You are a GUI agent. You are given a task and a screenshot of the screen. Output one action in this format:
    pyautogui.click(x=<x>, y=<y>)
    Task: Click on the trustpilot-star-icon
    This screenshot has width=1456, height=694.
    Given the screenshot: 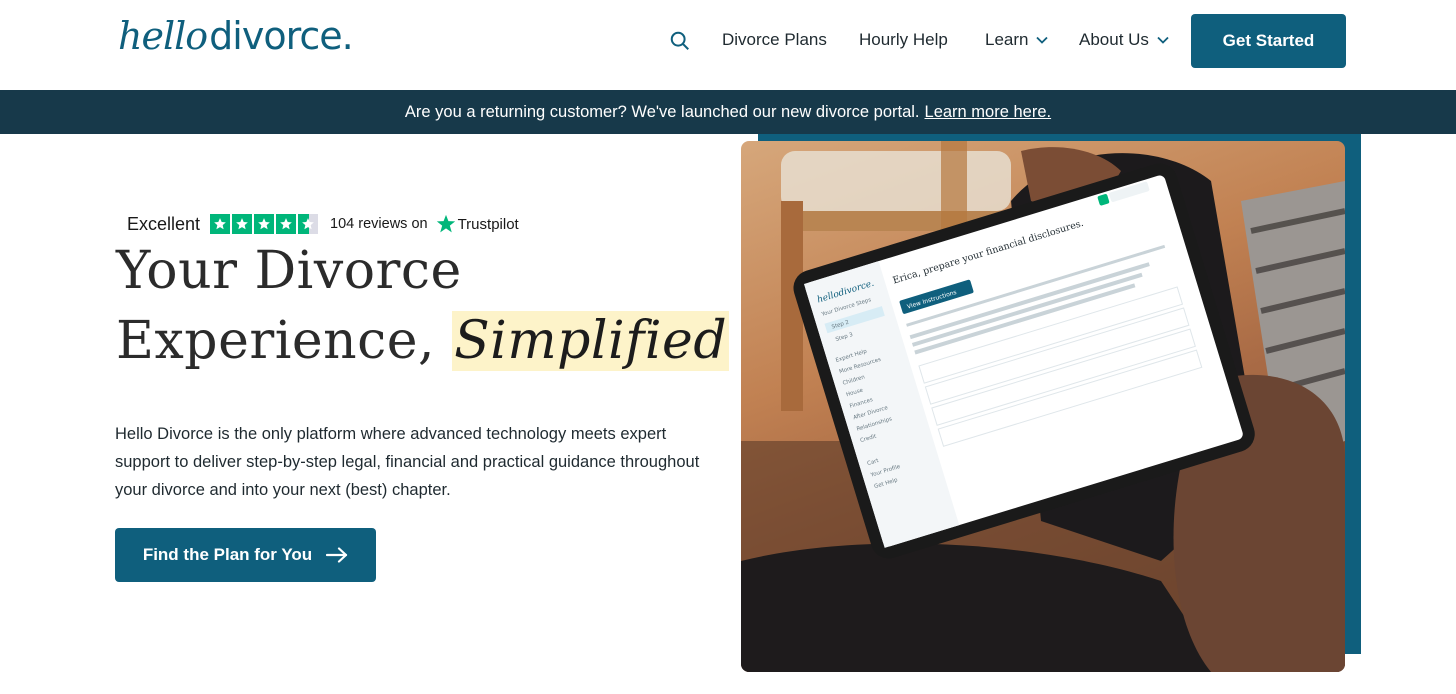 What is the action you would take?
    pyautogui.click(x=445, y=223)
    